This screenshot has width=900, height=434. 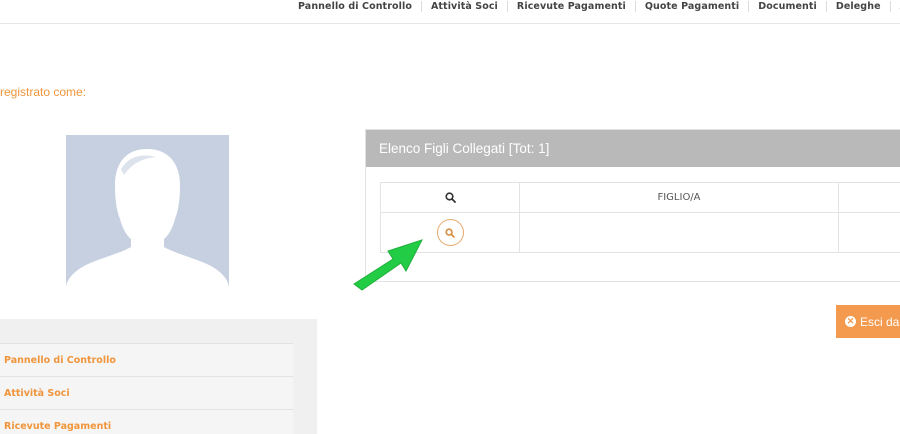 What do you see at coordinates (787, 6) in the screenshot?
I see `topnav-item-documenti: Documenti` at bounding box center [787, 6].